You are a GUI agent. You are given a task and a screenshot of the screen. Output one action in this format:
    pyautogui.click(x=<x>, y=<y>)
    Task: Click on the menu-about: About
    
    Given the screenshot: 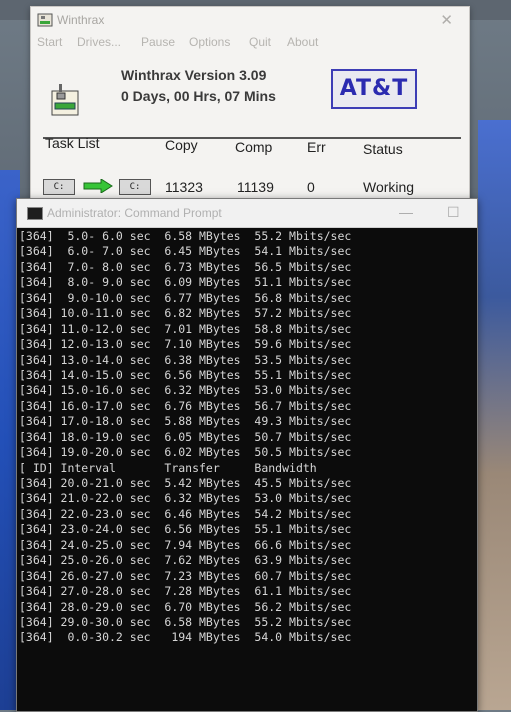 What is the action you would take?
    pyautogui.click(x=302, y=42)
    